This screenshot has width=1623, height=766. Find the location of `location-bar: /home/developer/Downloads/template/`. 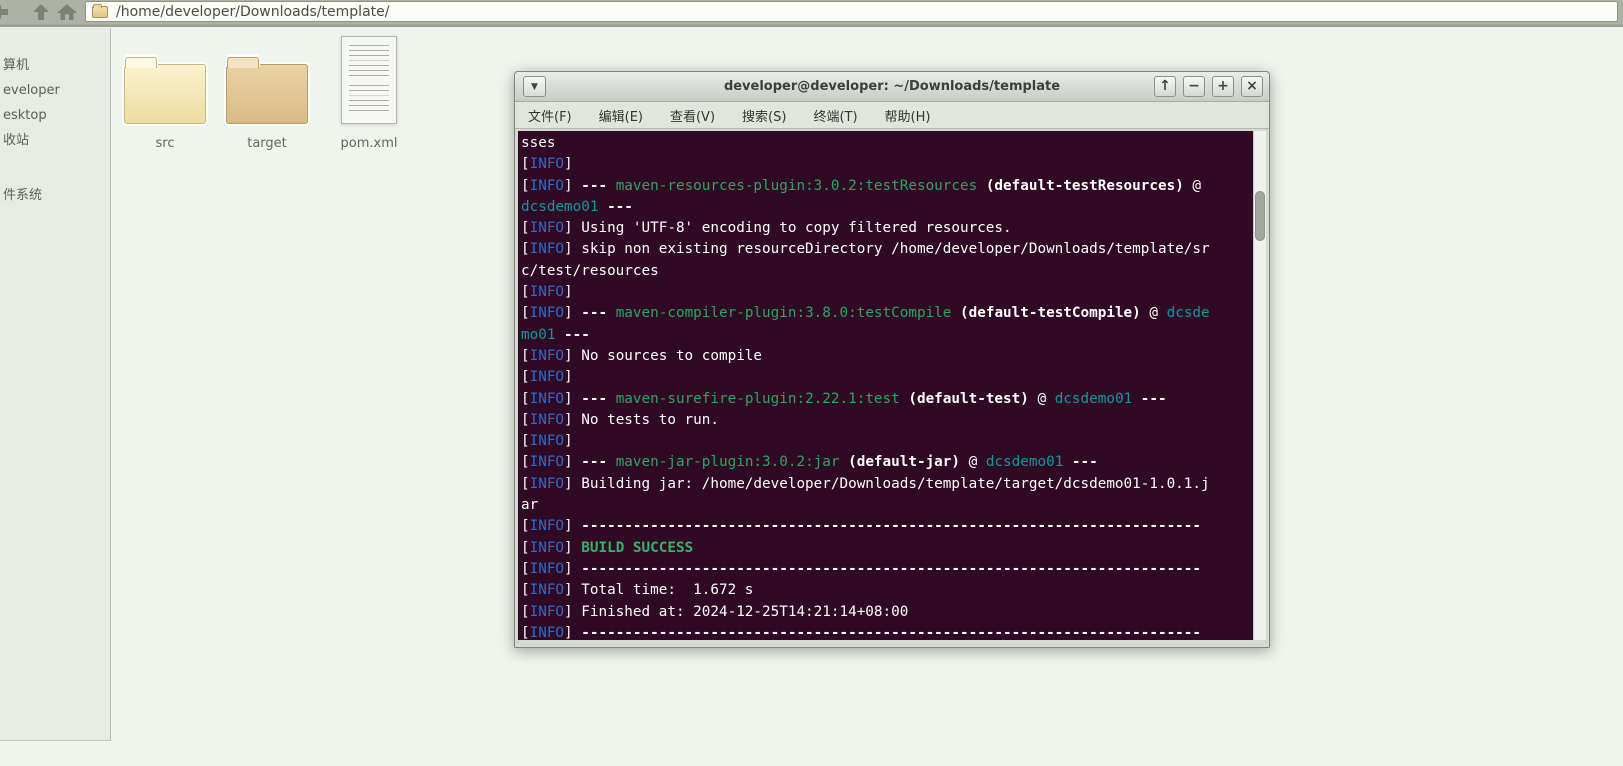

location-bar: /home/developer/Downloads/template/ is located at coordinates (851, 11).